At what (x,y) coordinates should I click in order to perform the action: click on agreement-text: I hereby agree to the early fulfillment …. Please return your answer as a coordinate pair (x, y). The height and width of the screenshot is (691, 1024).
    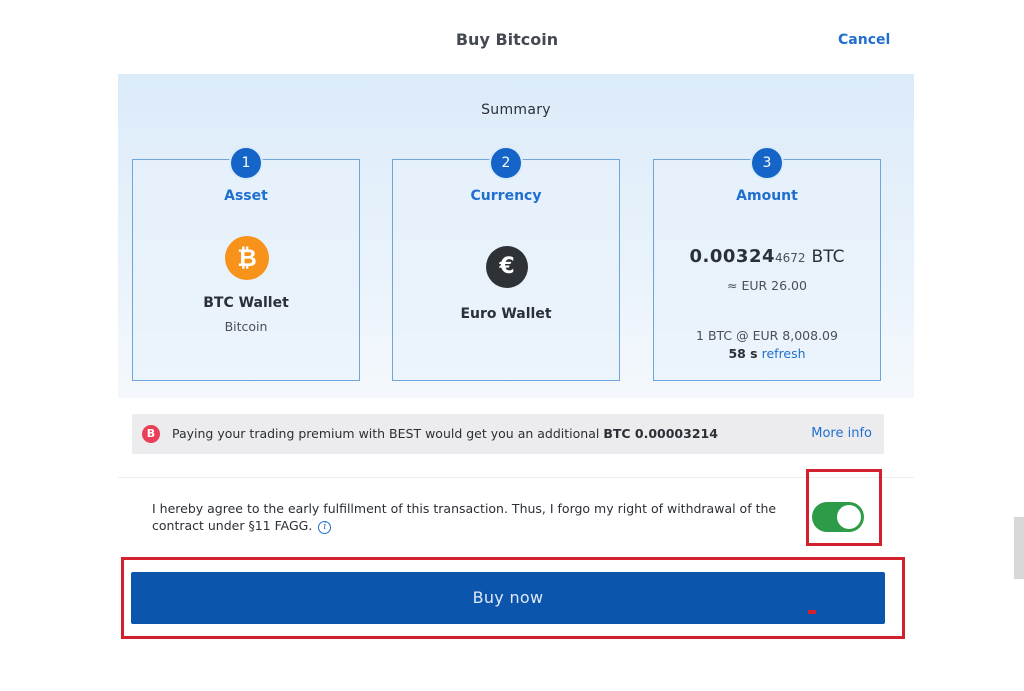
    Looking at the image, I should click on (477, 517).